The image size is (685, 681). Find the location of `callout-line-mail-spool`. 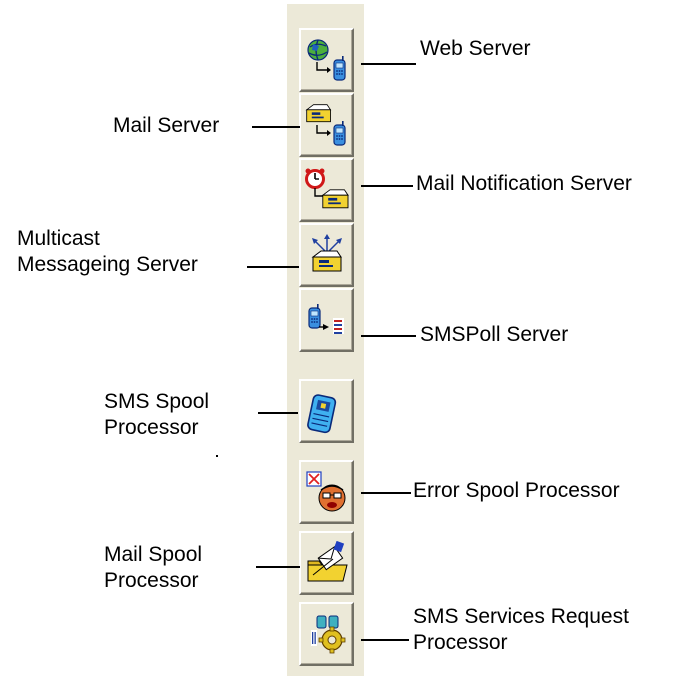

callout-line-mail-spool is located at coordinates (278, 567).